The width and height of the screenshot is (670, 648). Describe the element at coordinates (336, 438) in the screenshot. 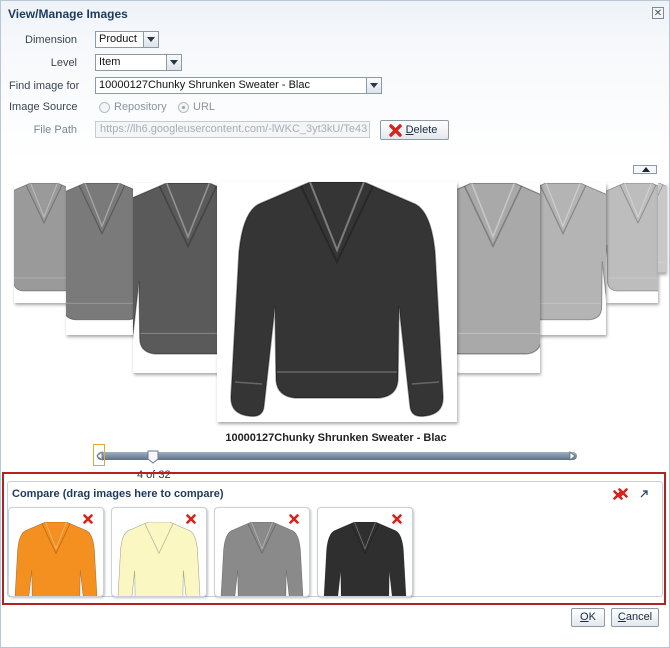

I see `current-image-caption: 10000127Chunky Shrunken Sweater - Blac` at that location.